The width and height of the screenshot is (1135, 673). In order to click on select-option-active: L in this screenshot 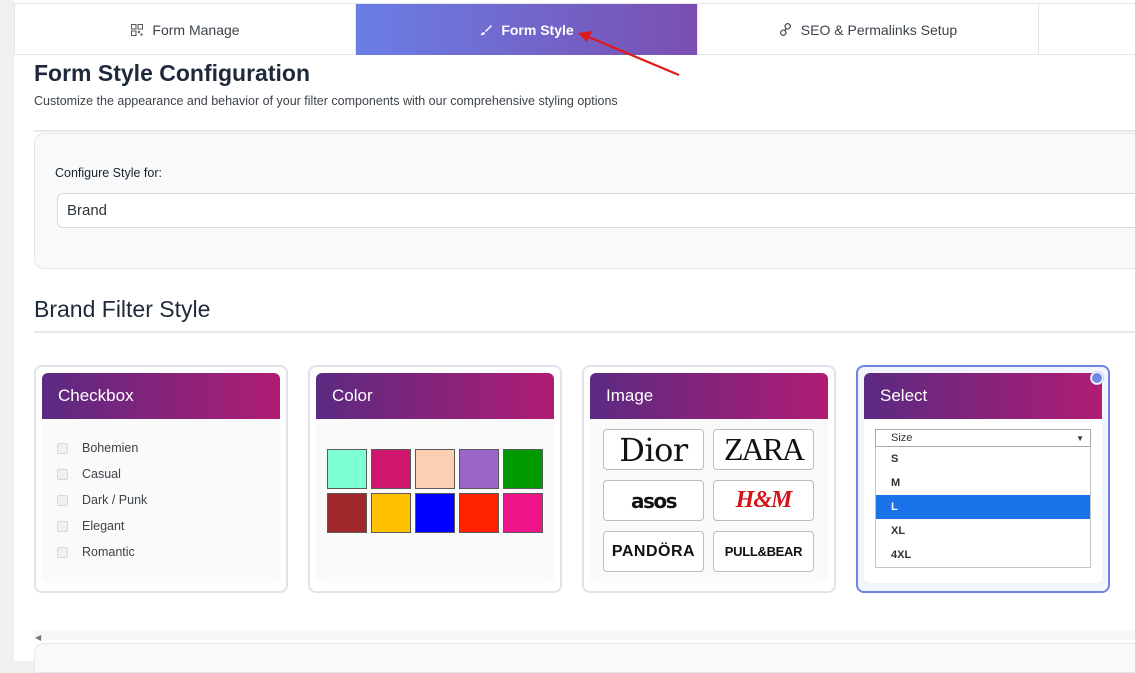, I will do `click(983, 507)`.